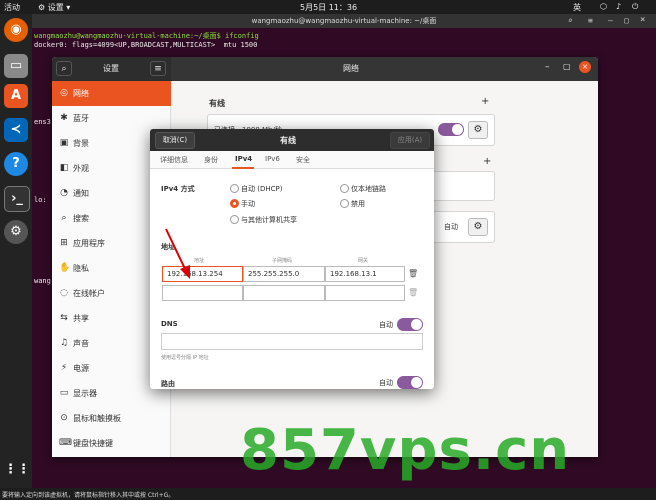 The width and height of the screenshot is (656, 500). Describe the element at coordinates (174, 160) in the screenshot. I see `tab-0: 详细信息` at that location.